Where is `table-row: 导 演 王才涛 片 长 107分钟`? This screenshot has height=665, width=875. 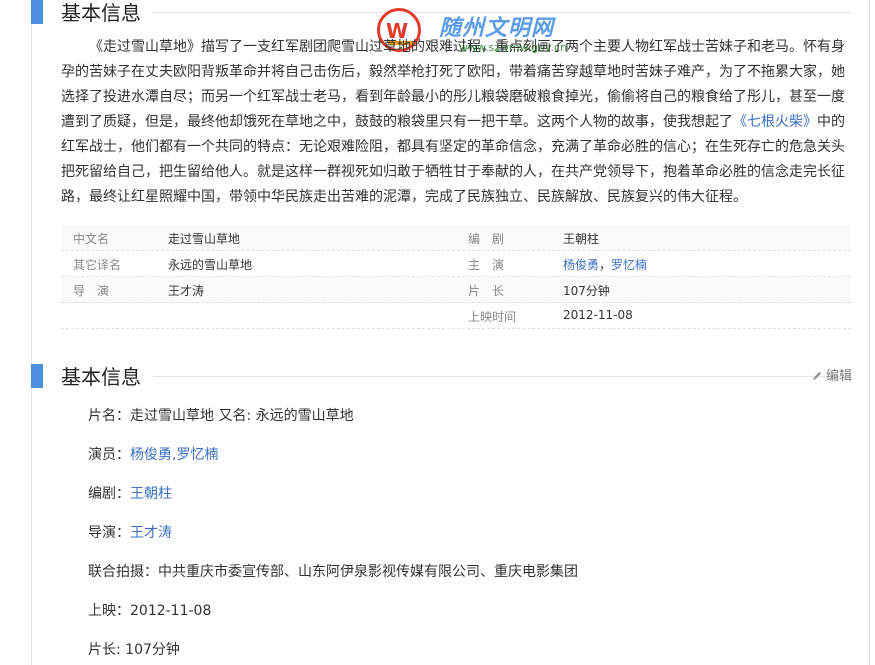 table-row: 导 演 王才涛 片 长 107分钟 is located at coordinates (456, 290).